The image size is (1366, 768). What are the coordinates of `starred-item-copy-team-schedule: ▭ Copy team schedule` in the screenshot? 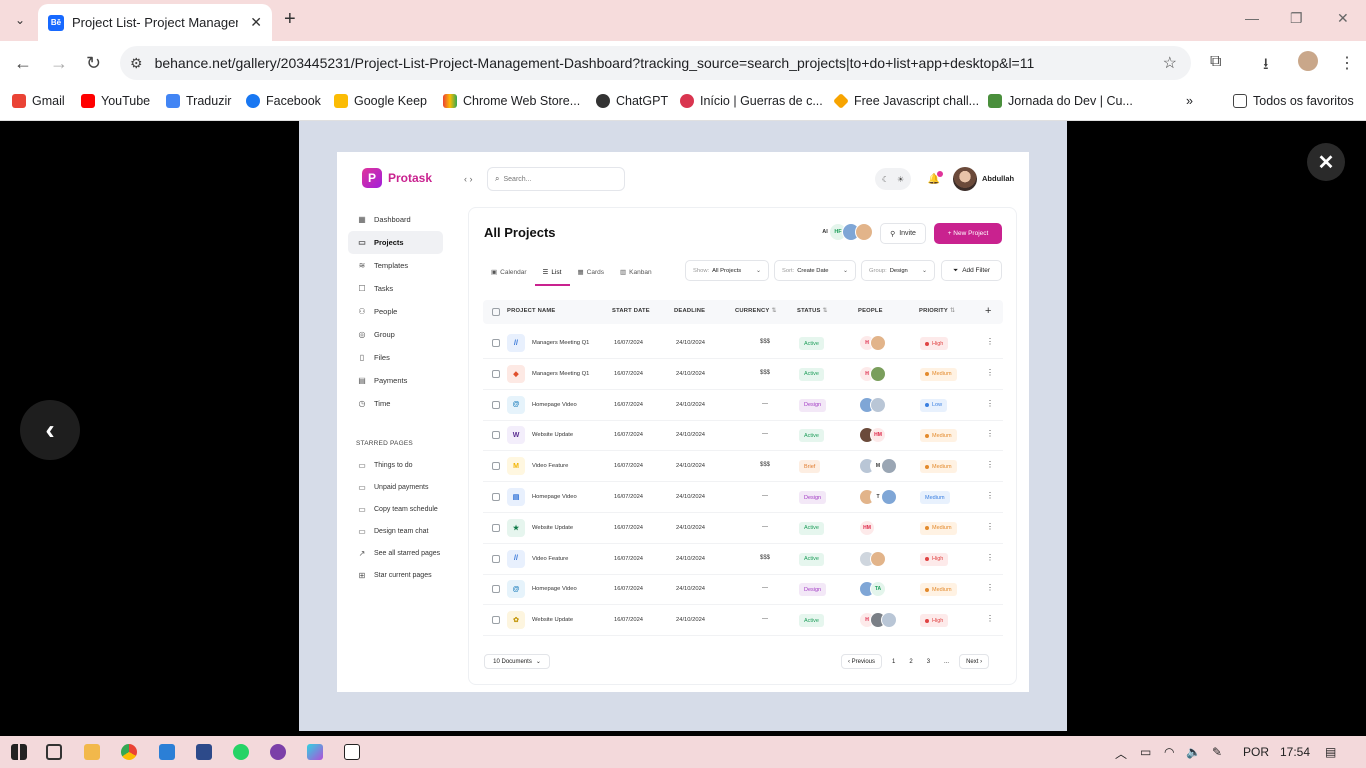 It's located at (403, 509).